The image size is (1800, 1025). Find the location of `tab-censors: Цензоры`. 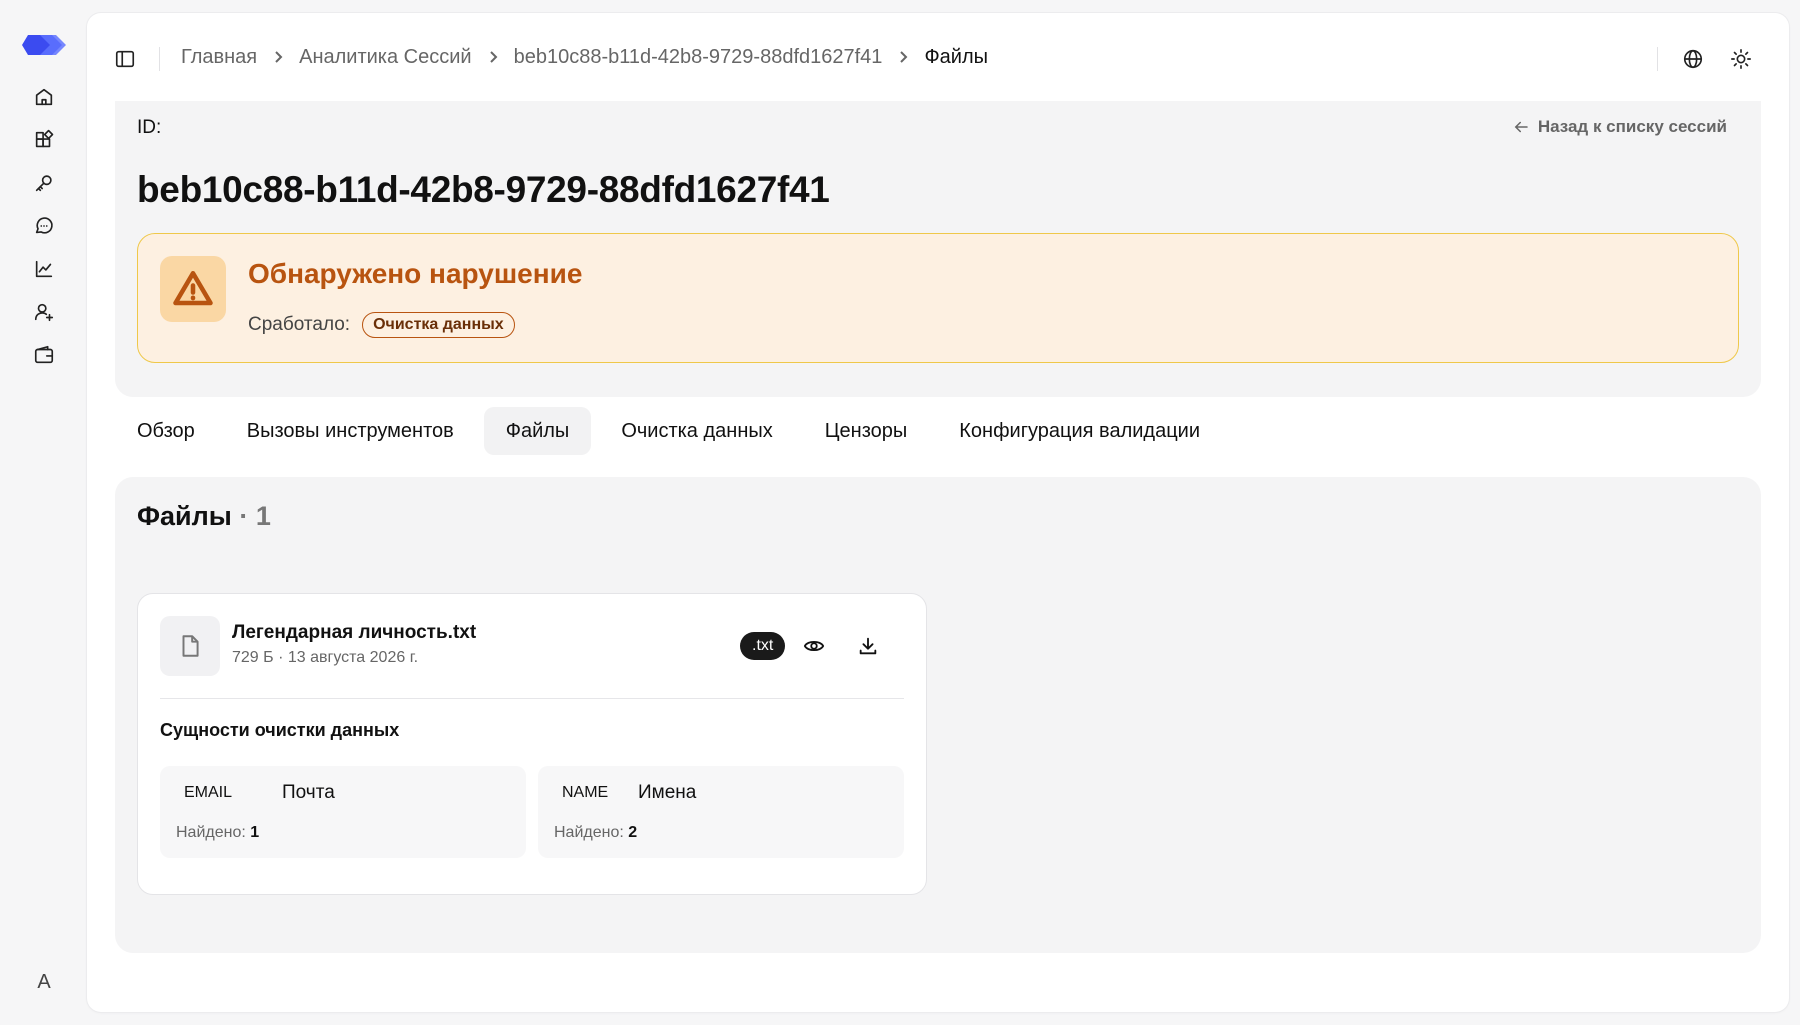

tab-censors: Цензоры is located at coordinates (866, 431).